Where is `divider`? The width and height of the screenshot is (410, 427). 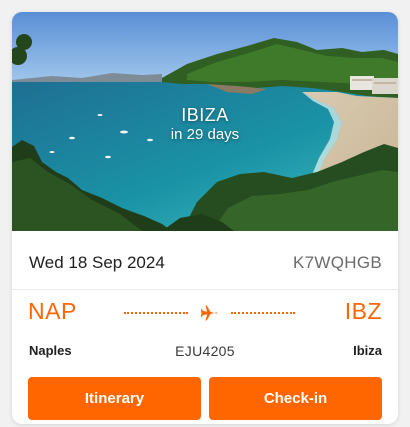
divider is located at coordinates (205, 289).